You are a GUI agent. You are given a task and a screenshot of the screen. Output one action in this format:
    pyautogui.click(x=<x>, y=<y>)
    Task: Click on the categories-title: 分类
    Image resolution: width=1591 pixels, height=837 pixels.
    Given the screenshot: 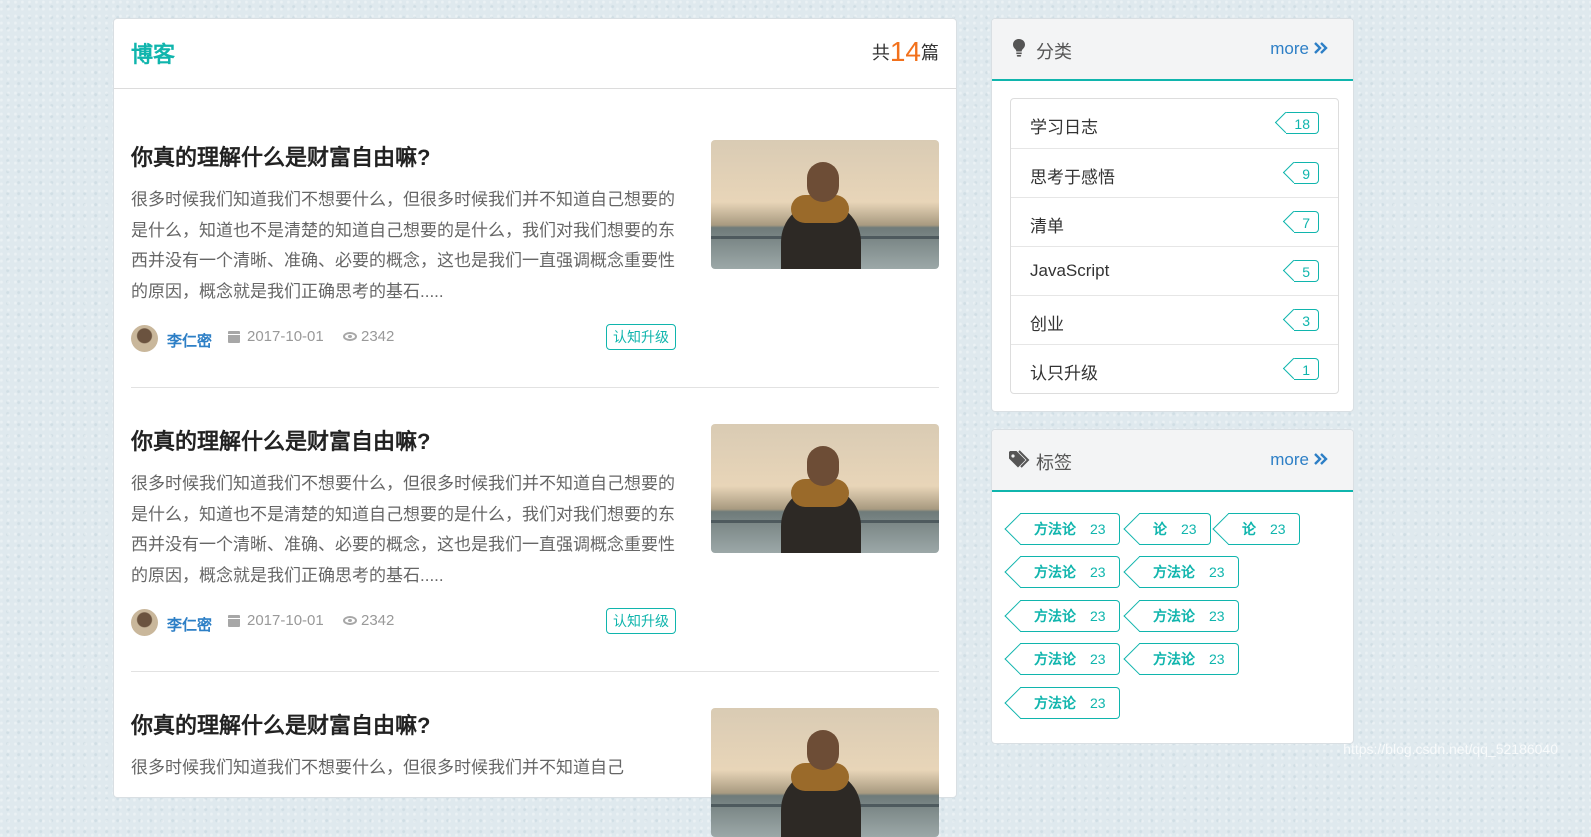 What is the action you would take?
    pyautogui.click(x=1054, y=52)
    